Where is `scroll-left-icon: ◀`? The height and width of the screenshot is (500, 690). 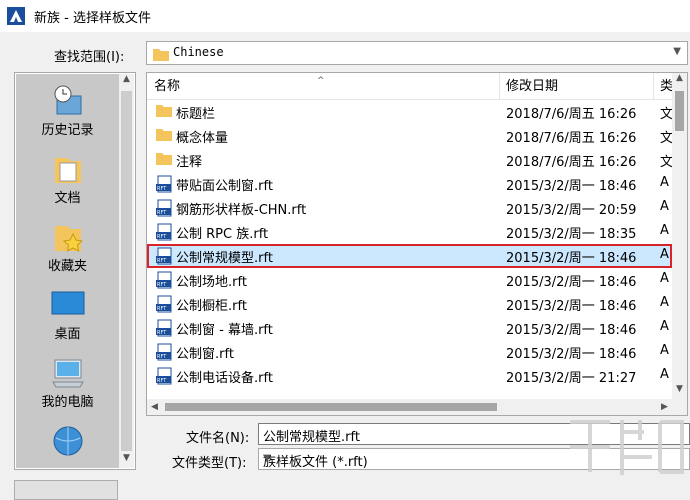
scroll-left-icon: ◀ is located at coordinates (154, 407).